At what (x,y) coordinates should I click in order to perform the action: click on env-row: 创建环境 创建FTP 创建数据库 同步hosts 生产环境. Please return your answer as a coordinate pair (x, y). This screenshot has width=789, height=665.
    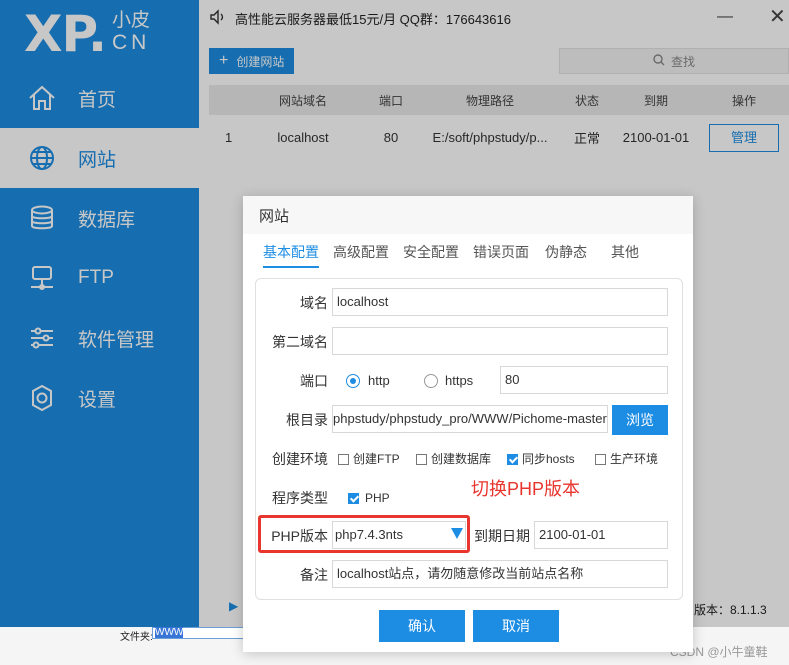
    Looking at the image, I should click on (470, 459).